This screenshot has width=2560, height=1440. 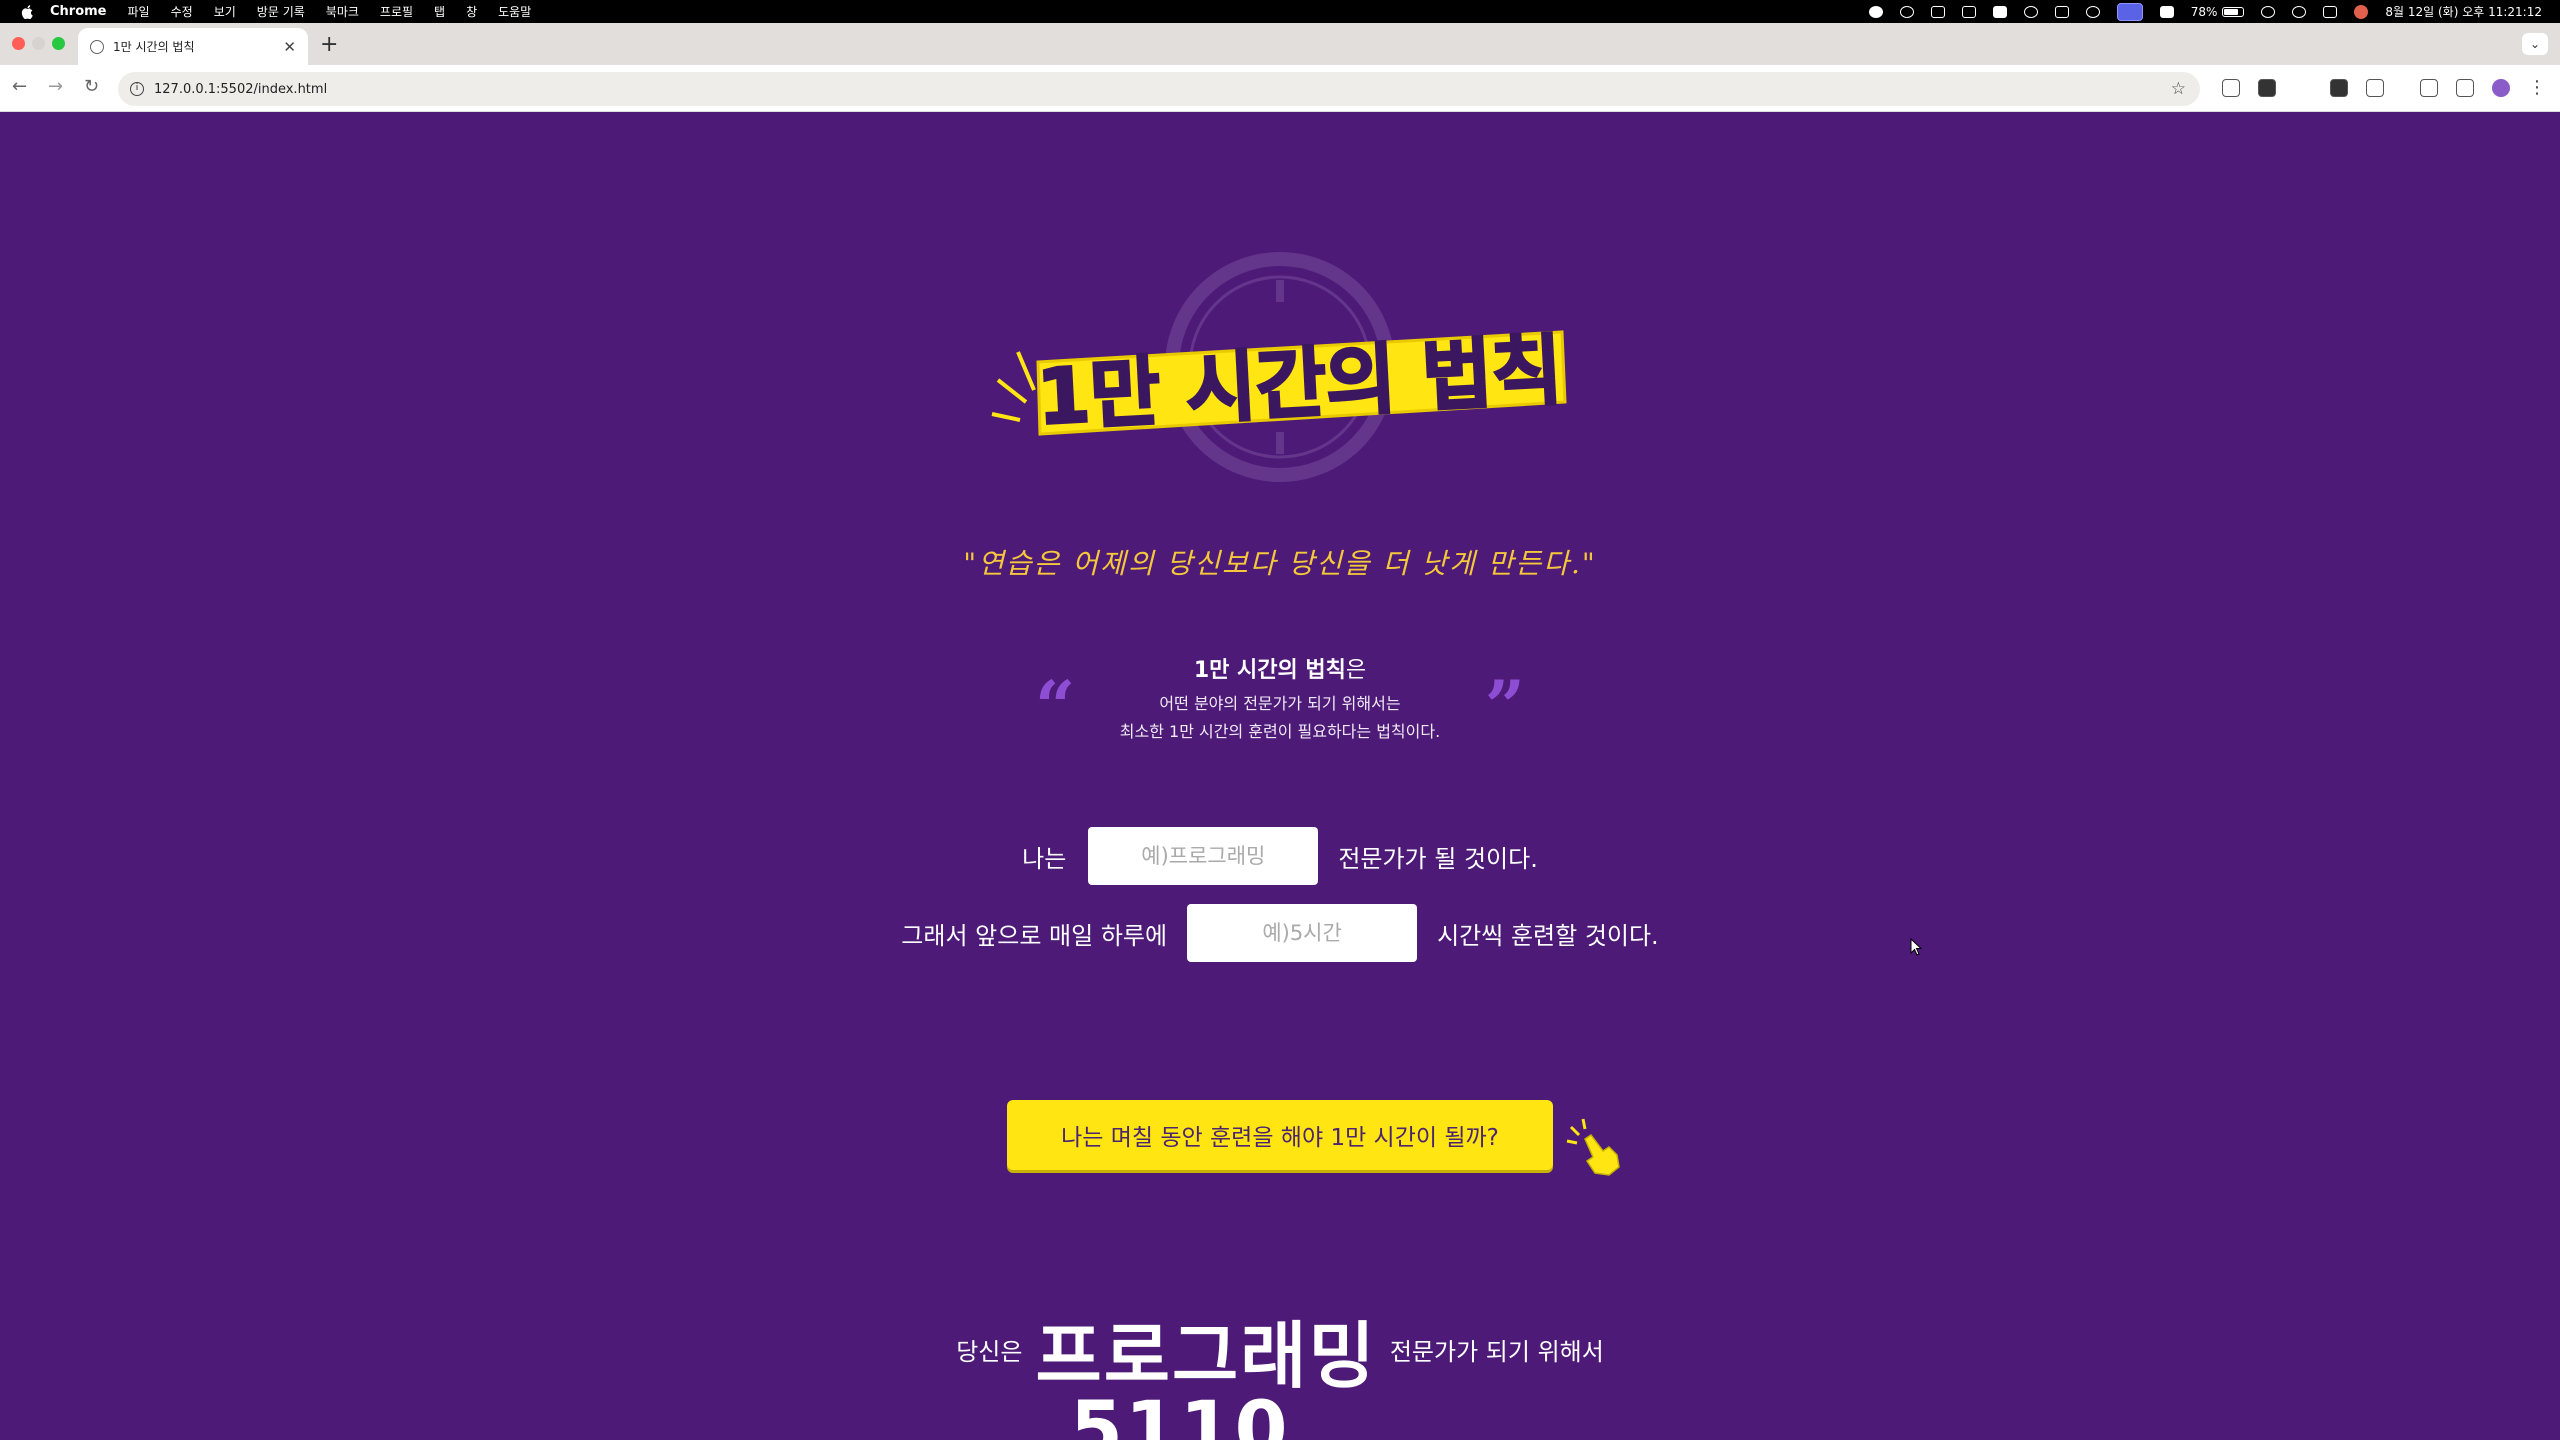 What do you see at coordinates (97, 46) in the screenshot?
I see `globe-icon` at bounding box center [97, 46].